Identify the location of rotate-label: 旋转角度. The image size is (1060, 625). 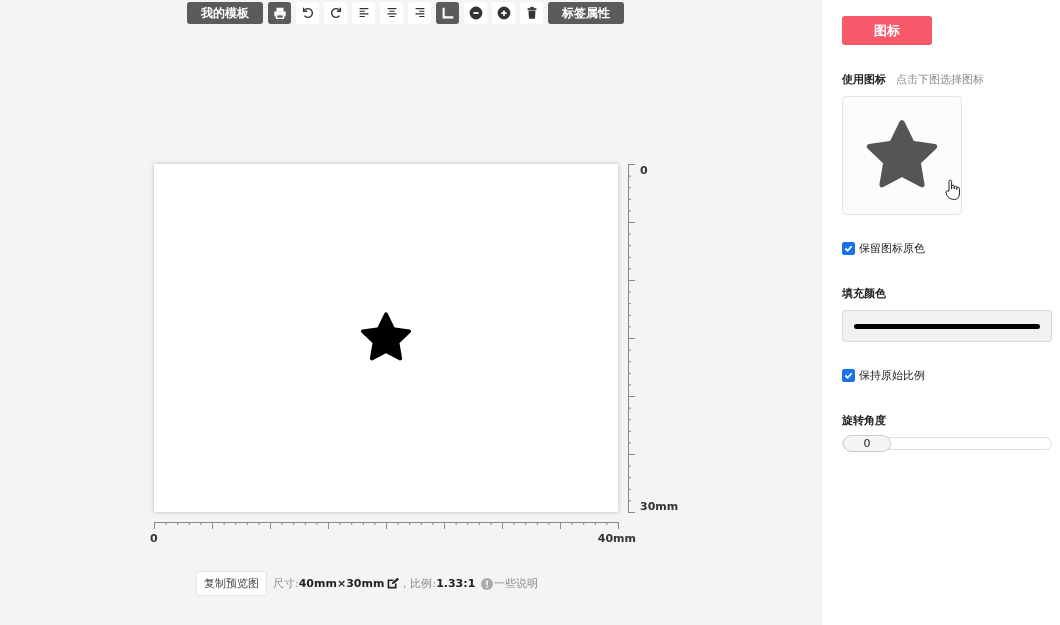
(864, 420).